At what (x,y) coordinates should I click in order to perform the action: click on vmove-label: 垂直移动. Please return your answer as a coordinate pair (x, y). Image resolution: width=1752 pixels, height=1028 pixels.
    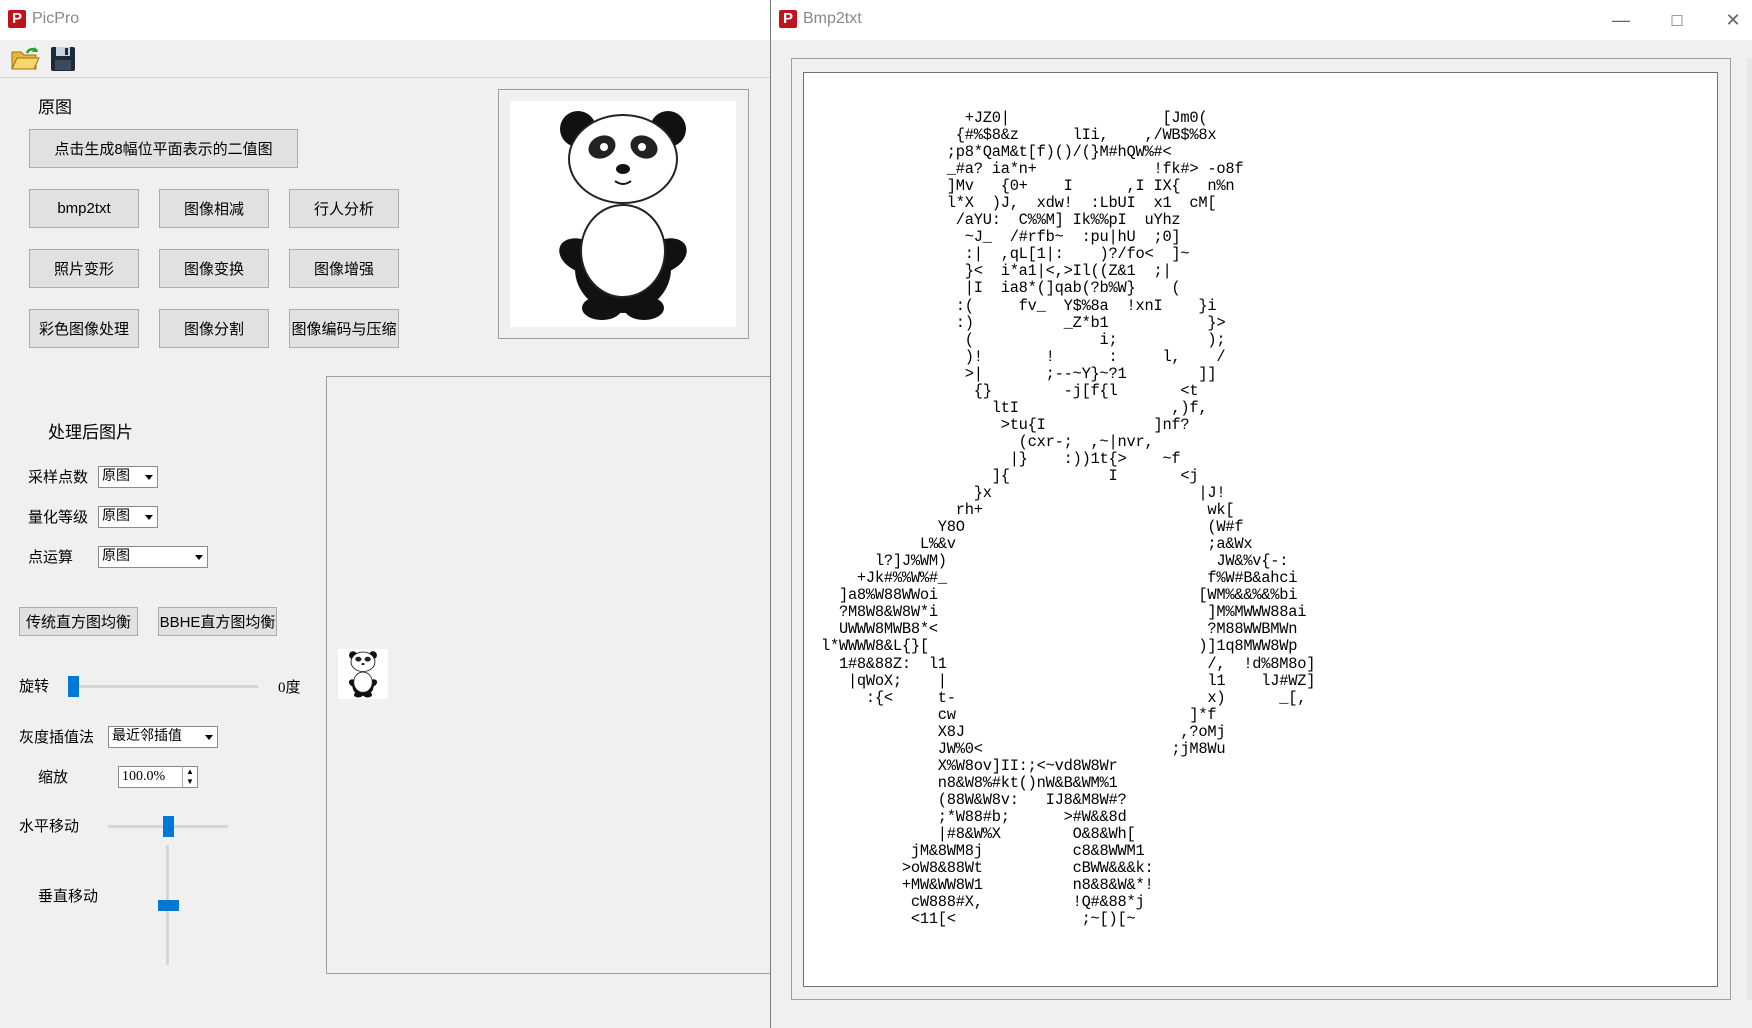
    Looking at the image, I should click on (68, 896).